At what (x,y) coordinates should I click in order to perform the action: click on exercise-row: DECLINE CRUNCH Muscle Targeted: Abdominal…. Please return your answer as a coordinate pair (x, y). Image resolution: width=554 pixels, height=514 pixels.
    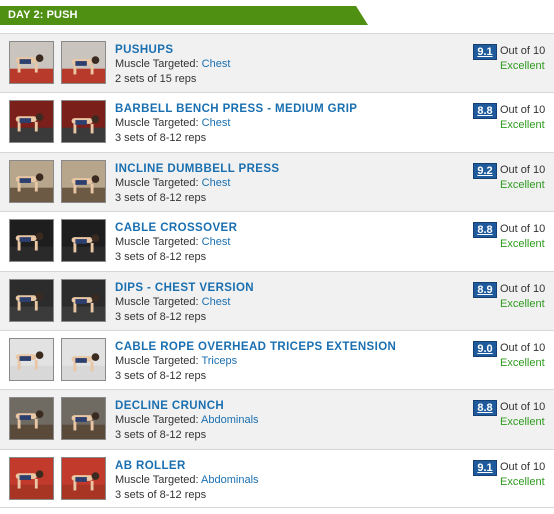
    Looking at the image, I should click on (277, 419).